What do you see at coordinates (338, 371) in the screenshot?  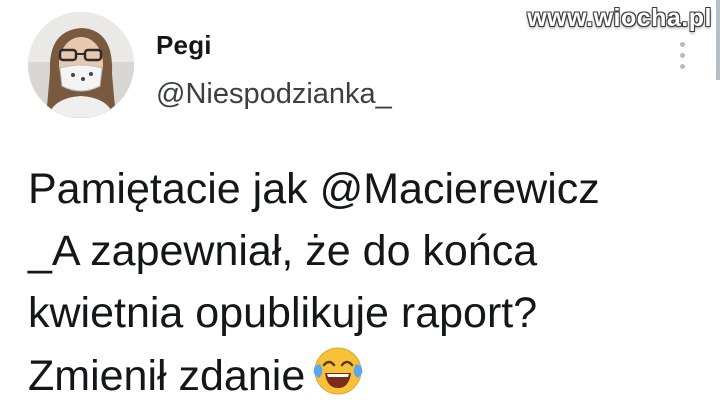 I see `face-with-tears-of-joy-icon` at bounding box center [338, 371].